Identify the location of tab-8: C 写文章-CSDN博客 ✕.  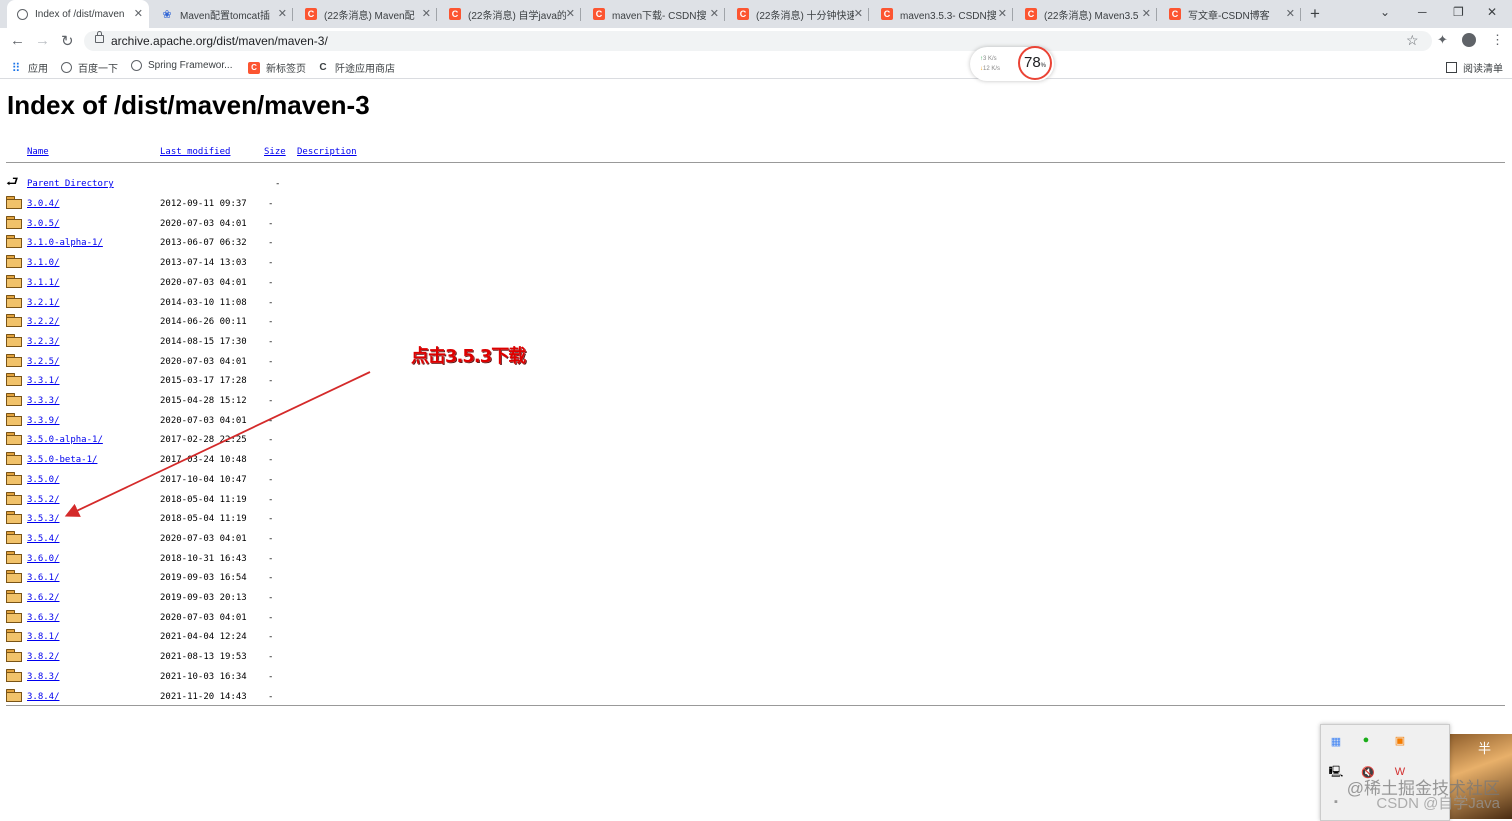
(1230, 14).